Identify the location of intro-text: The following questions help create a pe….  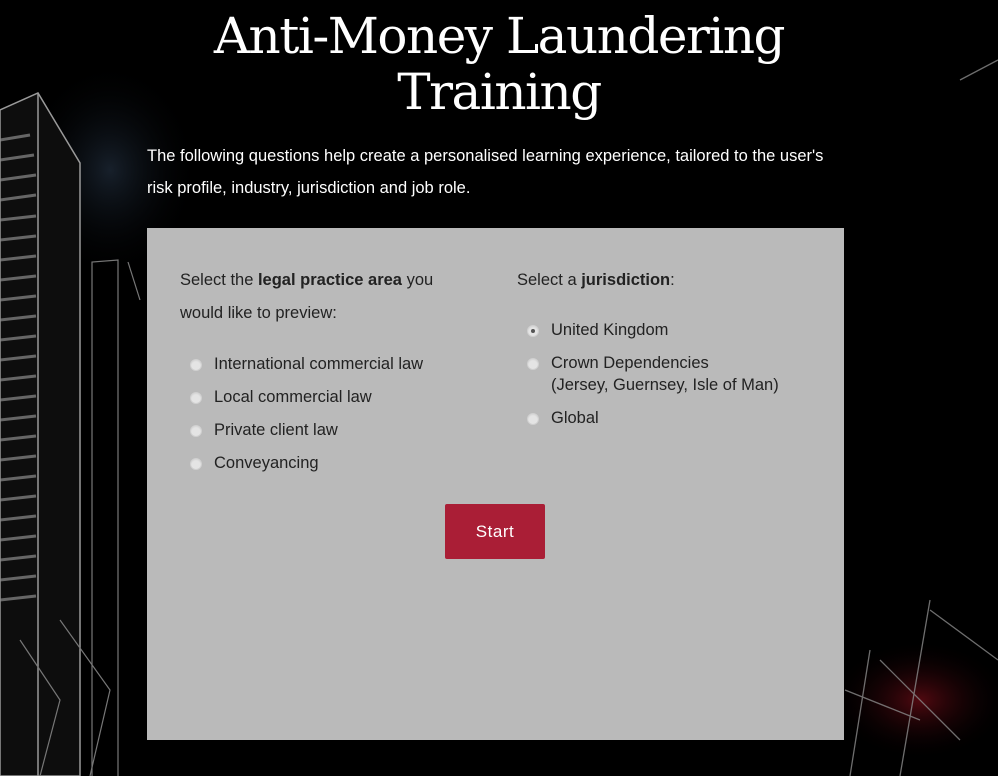
(485, 172).